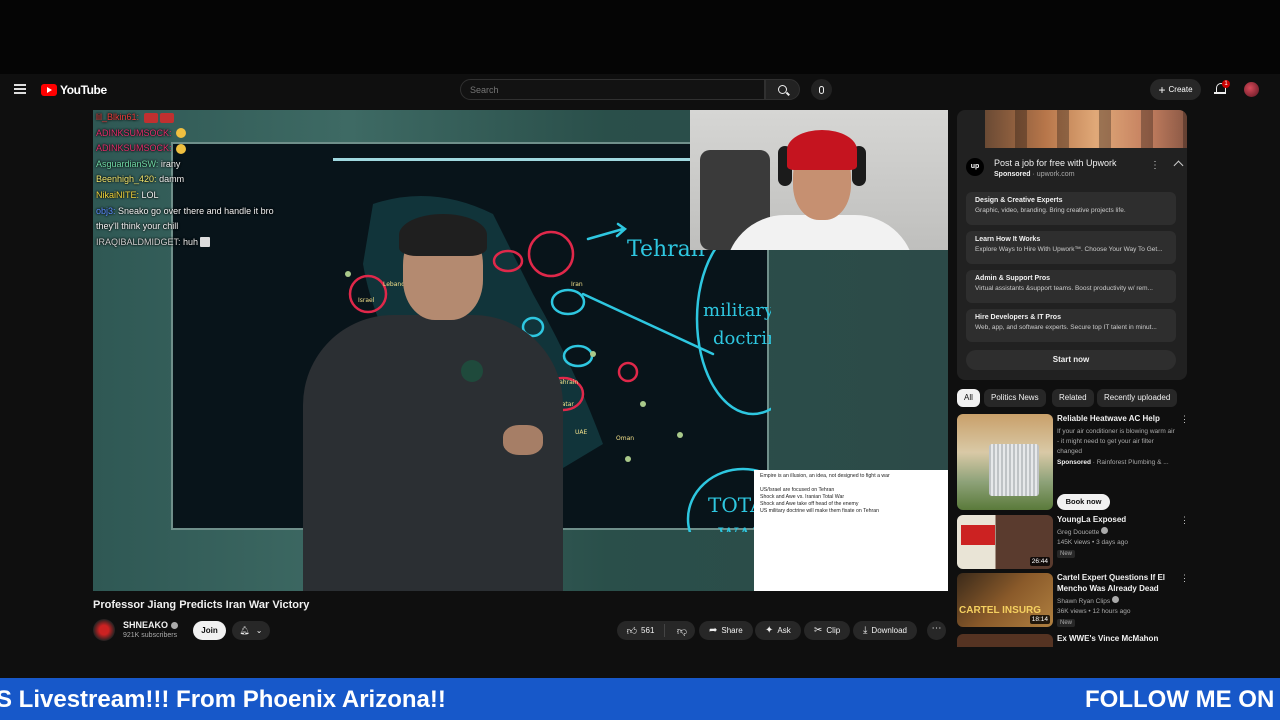 The width and height of the screenshot is (1280, 720). Describe the element at coordinates (778, 630) in the screenshot. I see `ask-button: ✦ Ask` at that location.